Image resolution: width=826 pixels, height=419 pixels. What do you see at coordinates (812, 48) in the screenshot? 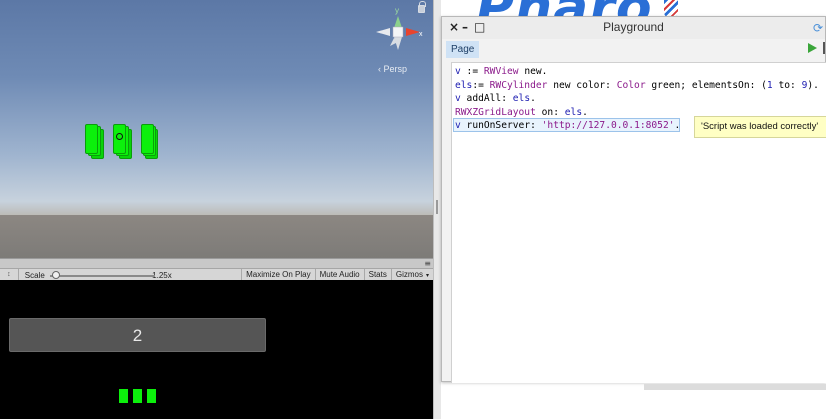
I see `run-icon` at bounding box center [812, 48].